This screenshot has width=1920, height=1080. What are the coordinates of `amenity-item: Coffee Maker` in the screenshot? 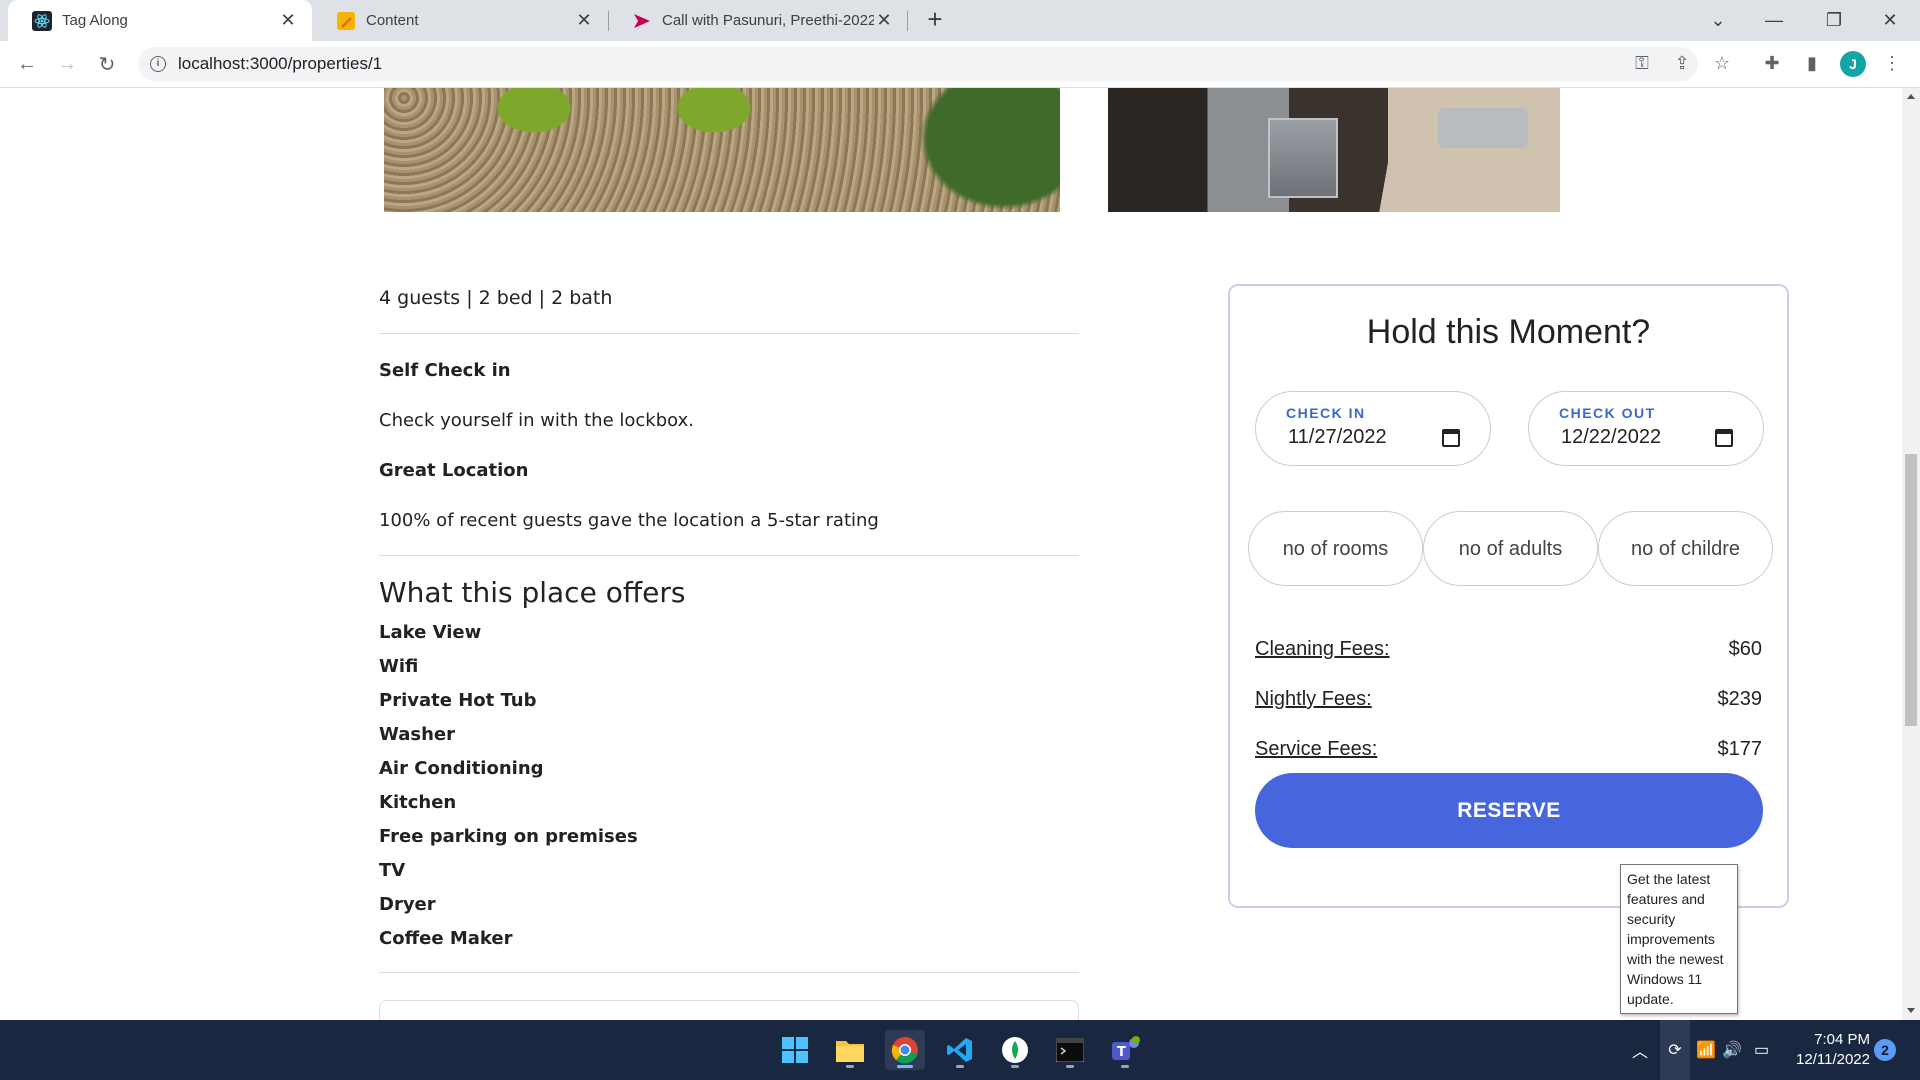 It's located at (446, 938).